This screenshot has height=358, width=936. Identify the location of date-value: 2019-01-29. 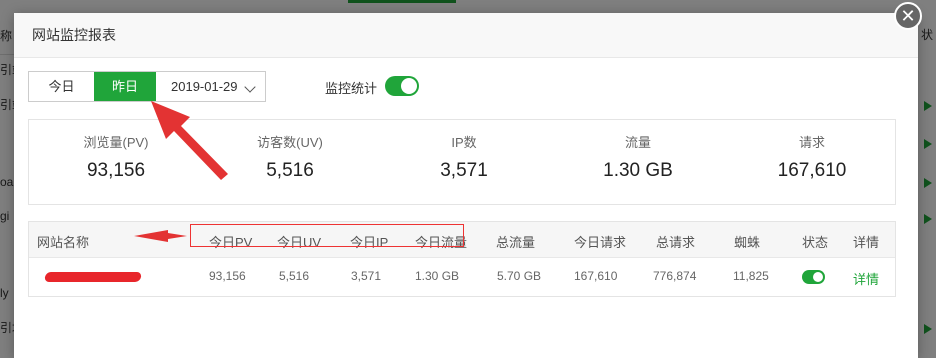
(204, 86).